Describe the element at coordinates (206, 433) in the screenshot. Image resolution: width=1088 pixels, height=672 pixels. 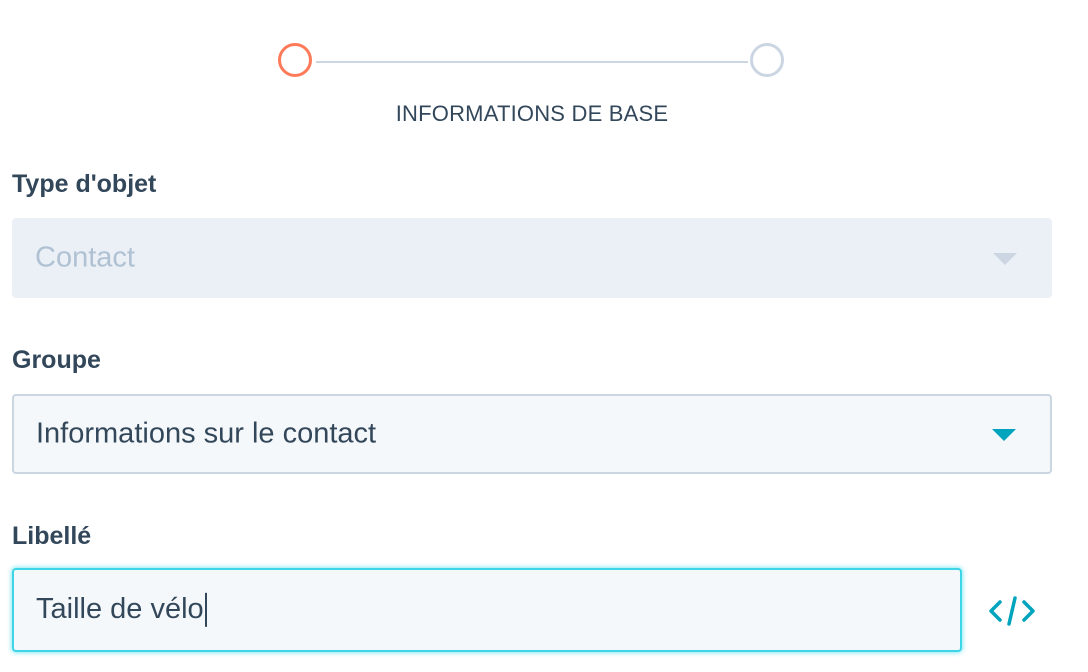
I see `group-value: Informations sur le contact` at that location.